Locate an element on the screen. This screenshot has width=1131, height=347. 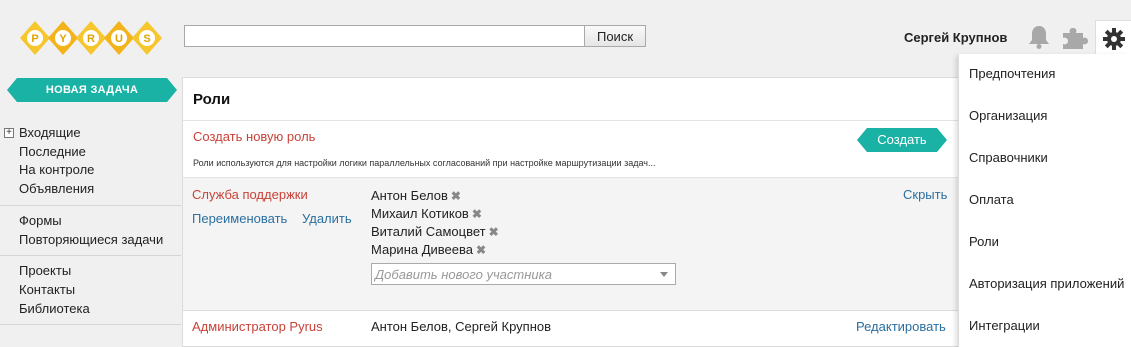
settings-button is located at coordinates (1113, 38).